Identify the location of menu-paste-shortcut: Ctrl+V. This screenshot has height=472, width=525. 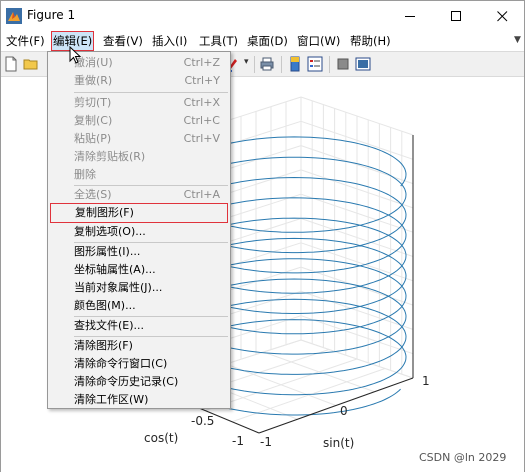
(201, 138).